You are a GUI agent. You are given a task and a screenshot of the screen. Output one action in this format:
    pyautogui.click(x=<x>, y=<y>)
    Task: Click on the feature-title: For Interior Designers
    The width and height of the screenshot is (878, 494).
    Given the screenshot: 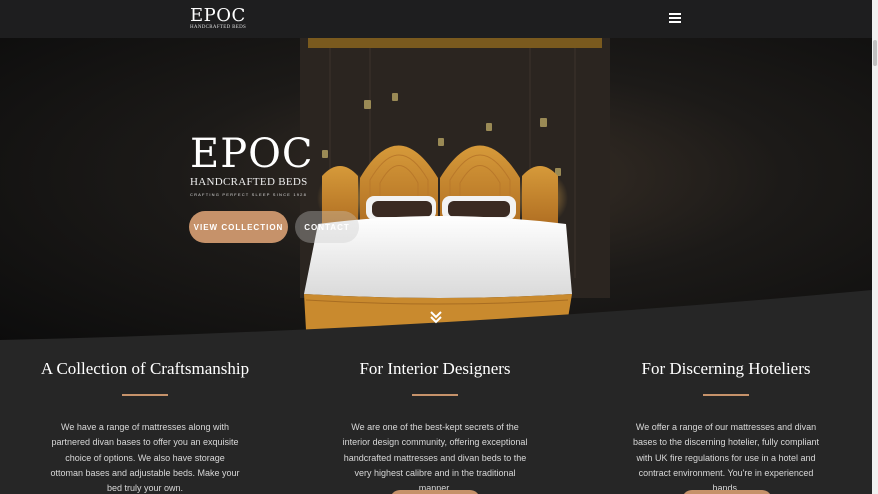 What is the action you would take?
    pyautogui.click(x=435, y=368)
    